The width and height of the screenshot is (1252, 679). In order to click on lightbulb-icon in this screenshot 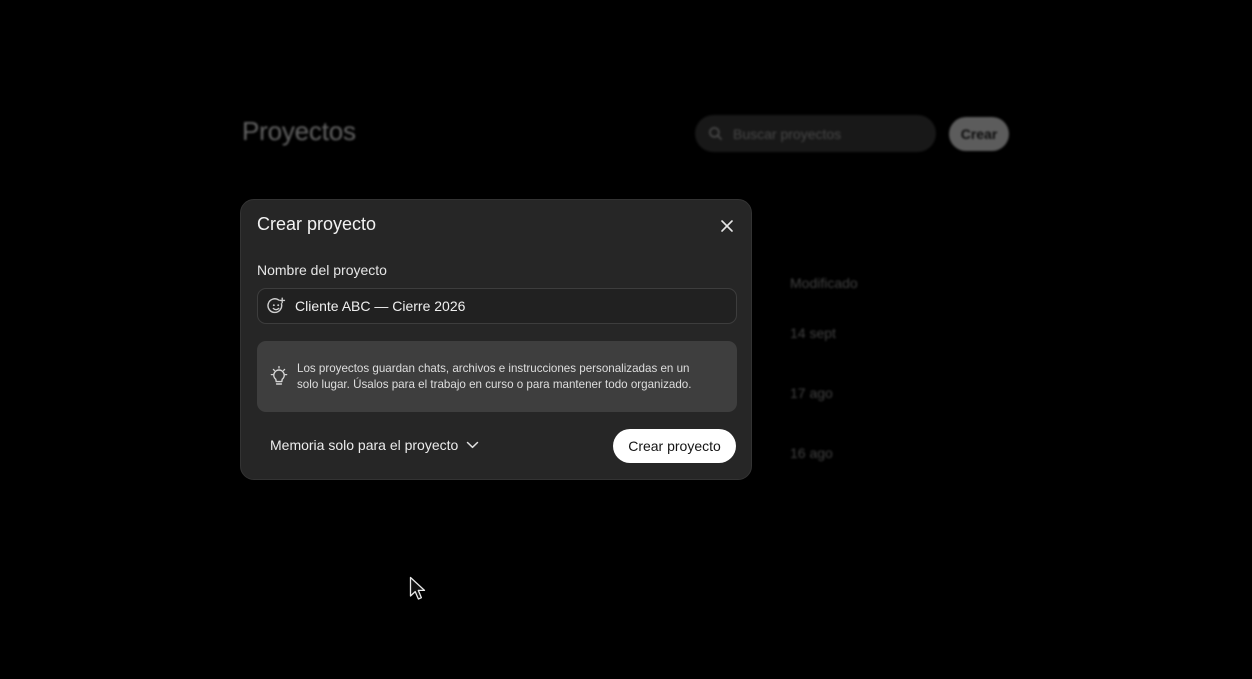, I will do `click(279, 376)`.